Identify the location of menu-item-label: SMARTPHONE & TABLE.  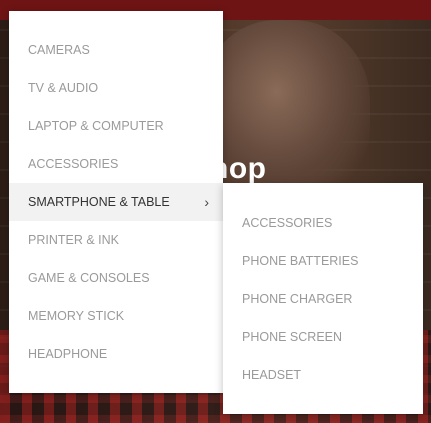
(99, 202).